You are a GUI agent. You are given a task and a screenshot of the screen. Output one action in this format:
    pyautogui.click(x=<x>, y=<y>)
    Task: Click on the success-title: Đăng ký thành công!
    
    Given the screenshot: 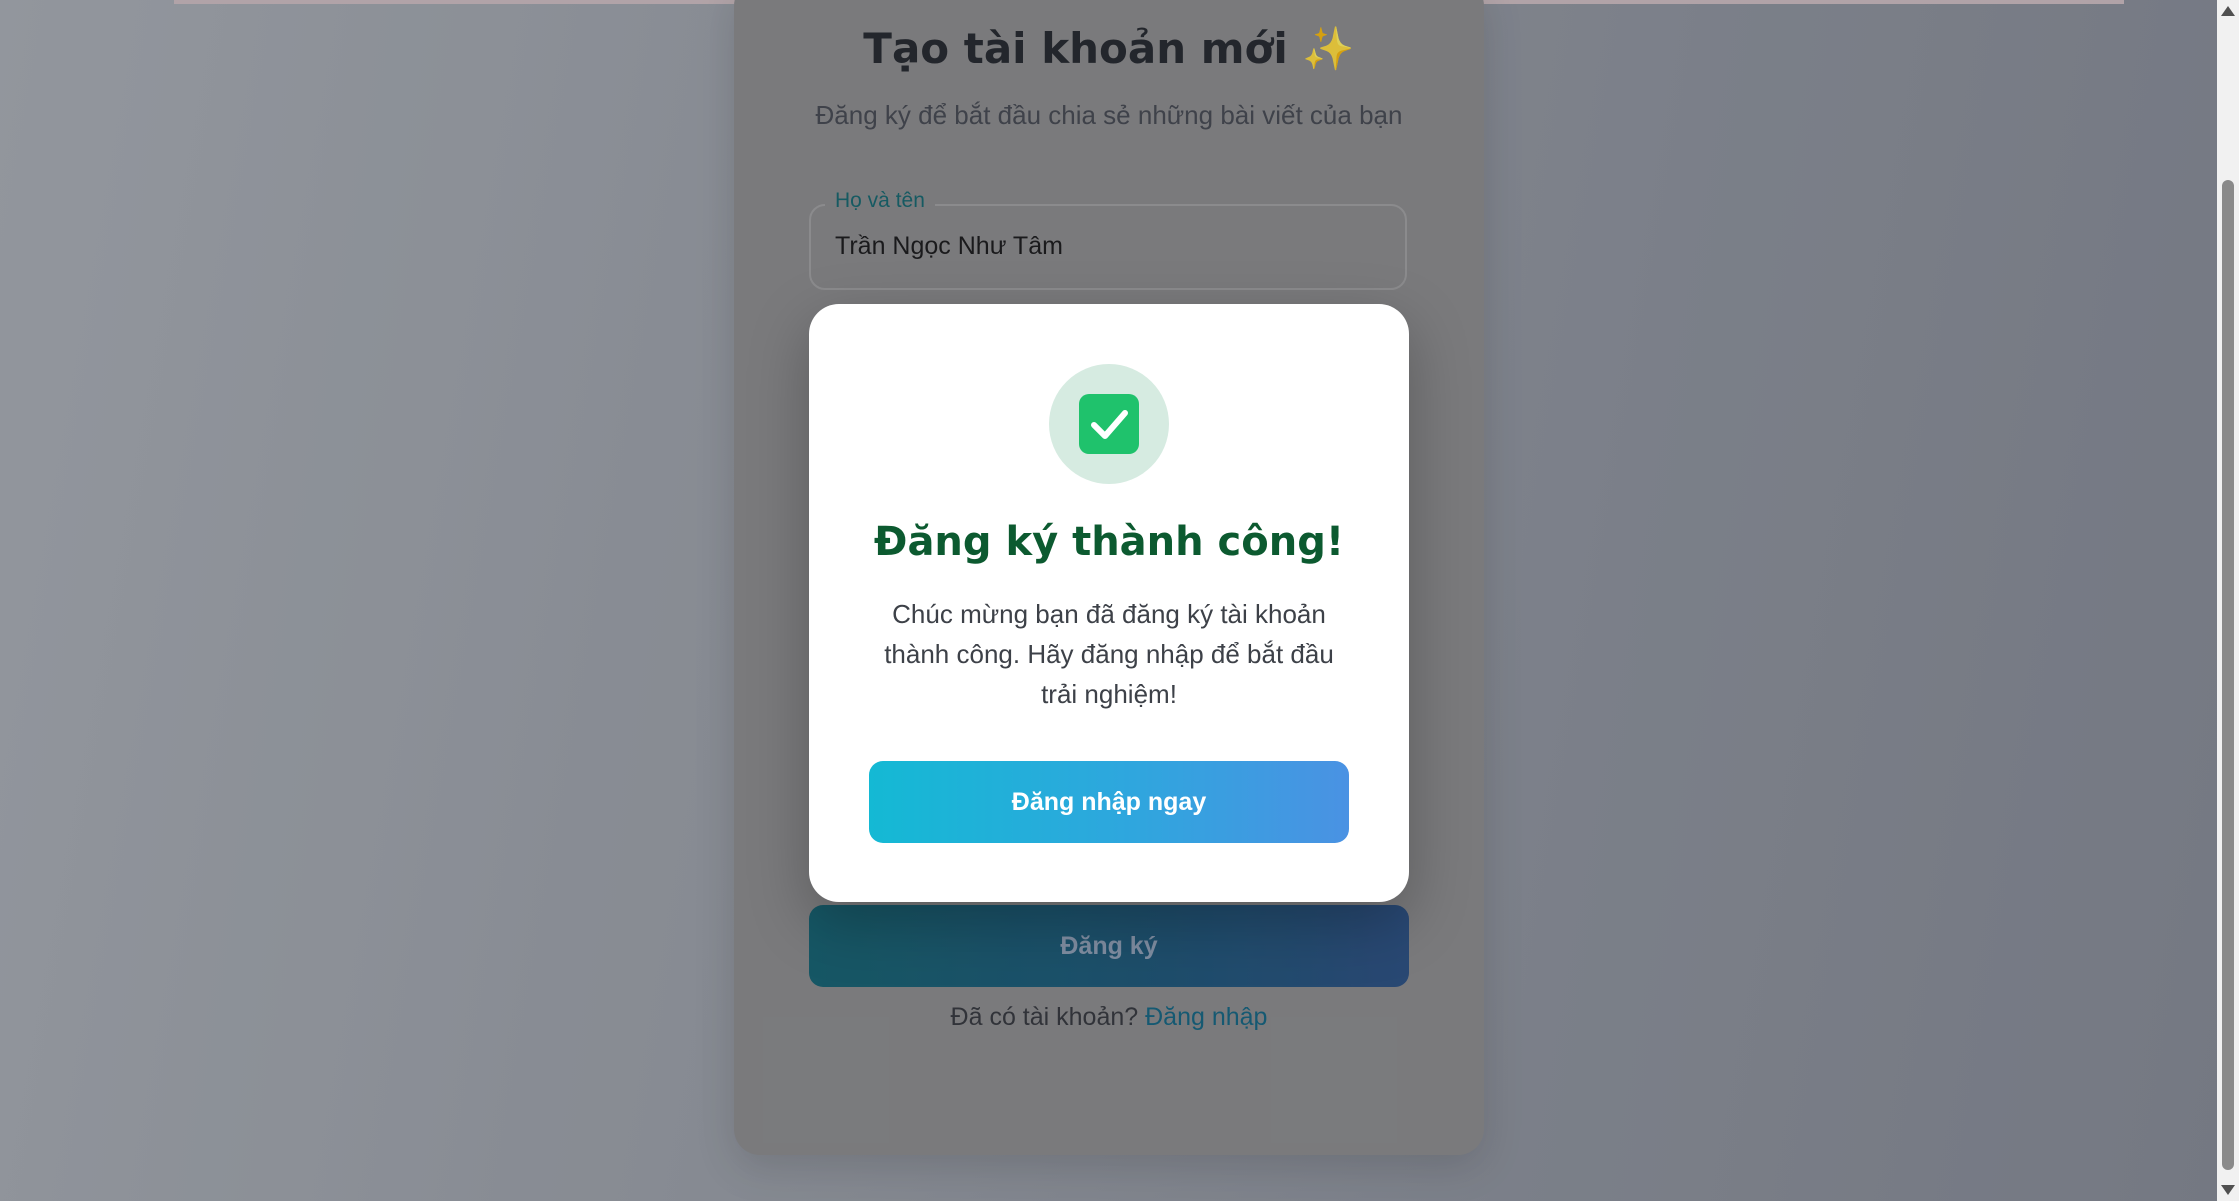 What is the action you would take?
    pyautogui.click(x=1109, y=542)
    